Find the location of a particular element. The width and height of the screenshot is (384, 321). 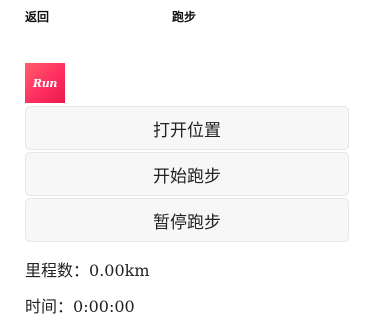

distance-label: 里程数： is located at coordinates (57, 270).